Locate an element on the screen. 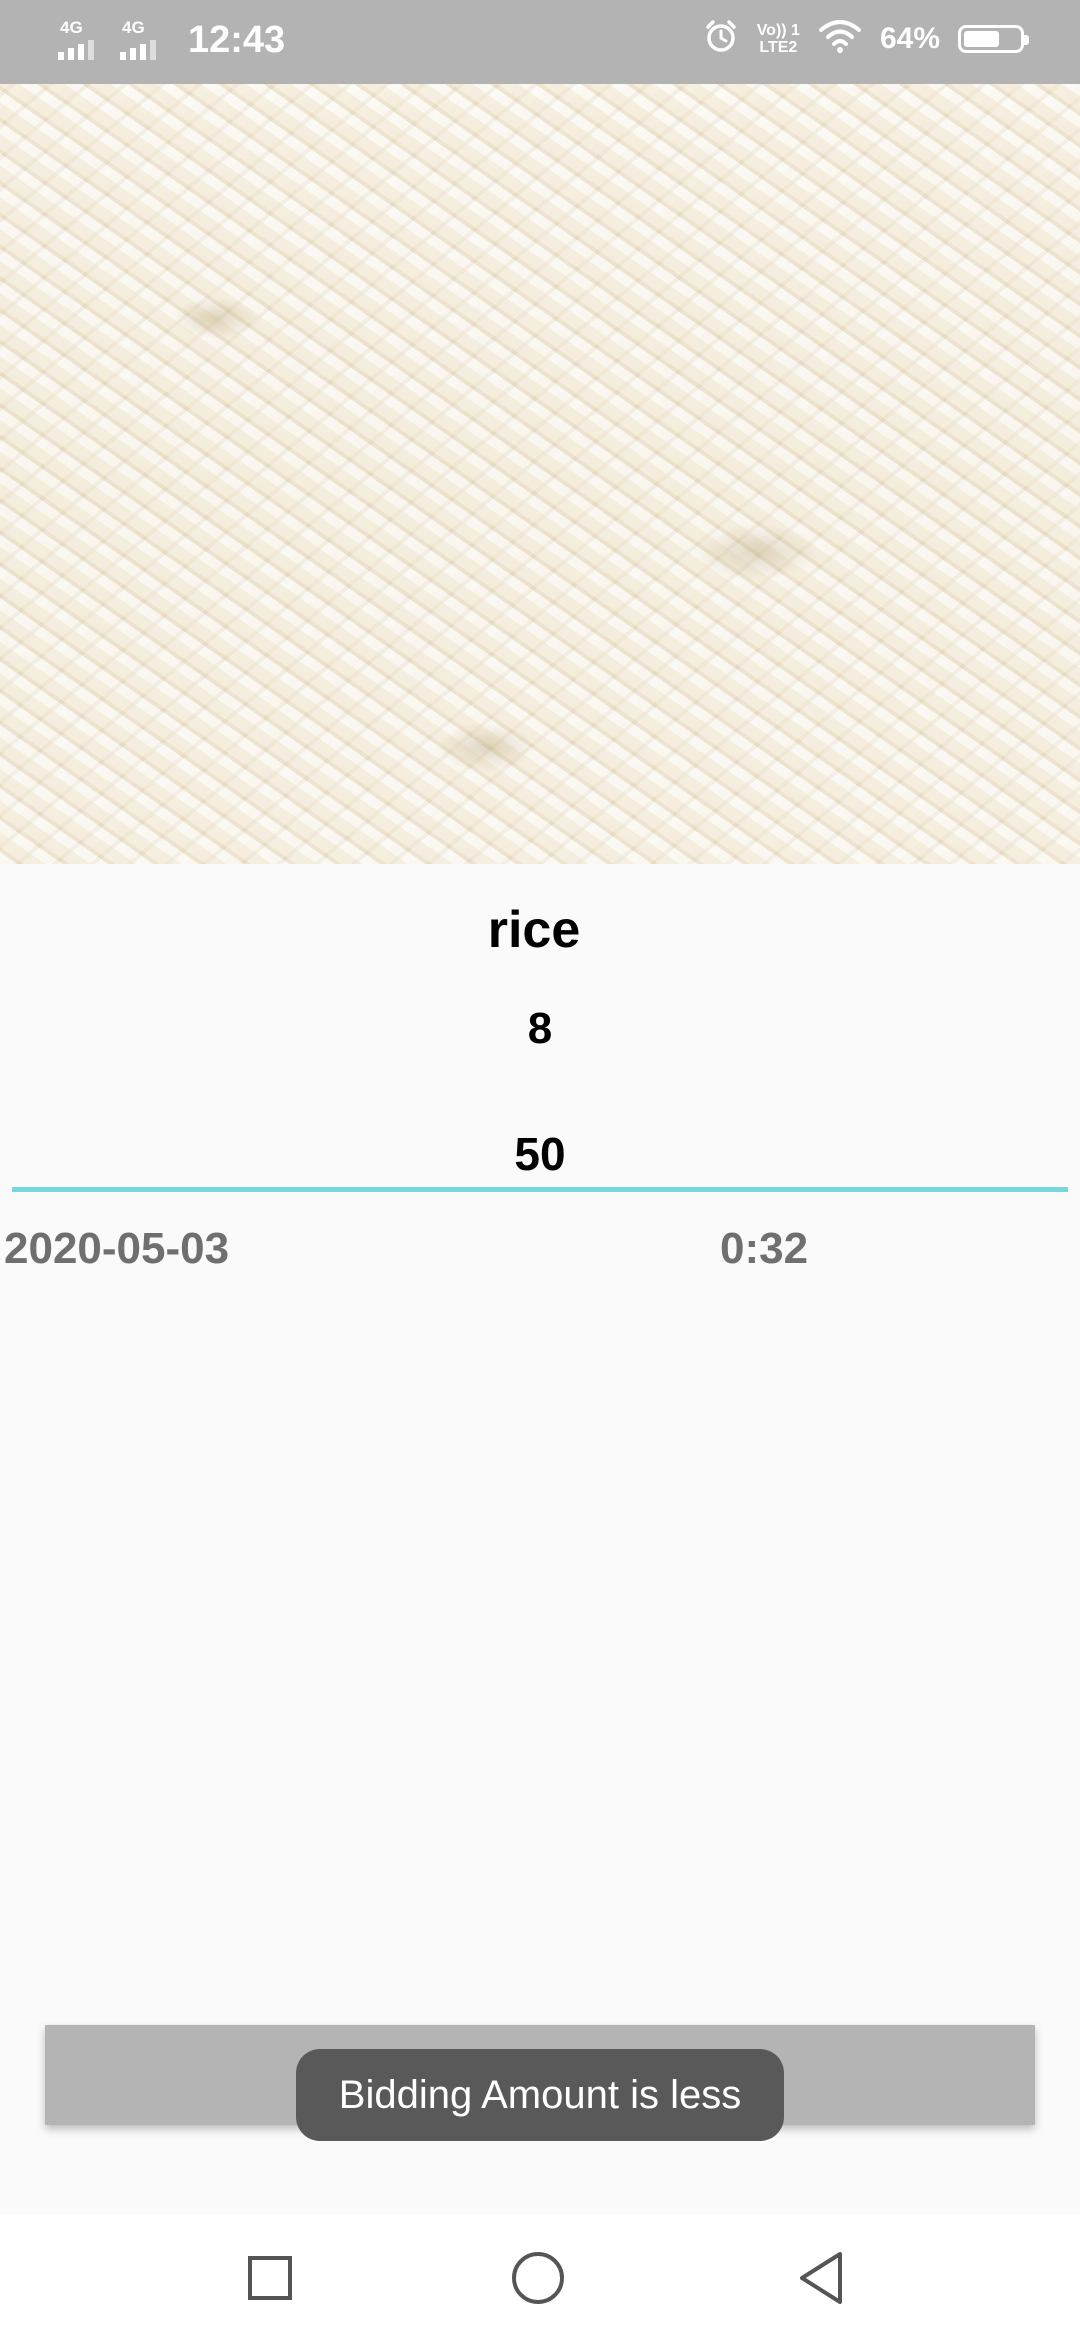 The width and height of the screenshot is (1080, 2340). auction-date: 2020-05-03 is located at coordinates (117, 1248).